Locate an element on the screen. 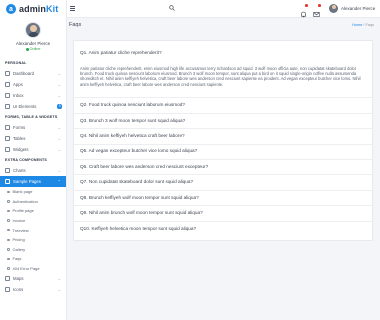 Image resolution: width=380 pixels, height=320 pixels. sidebar-item-inbox: Inbox ⌄ is located at coordinates (33, 95).